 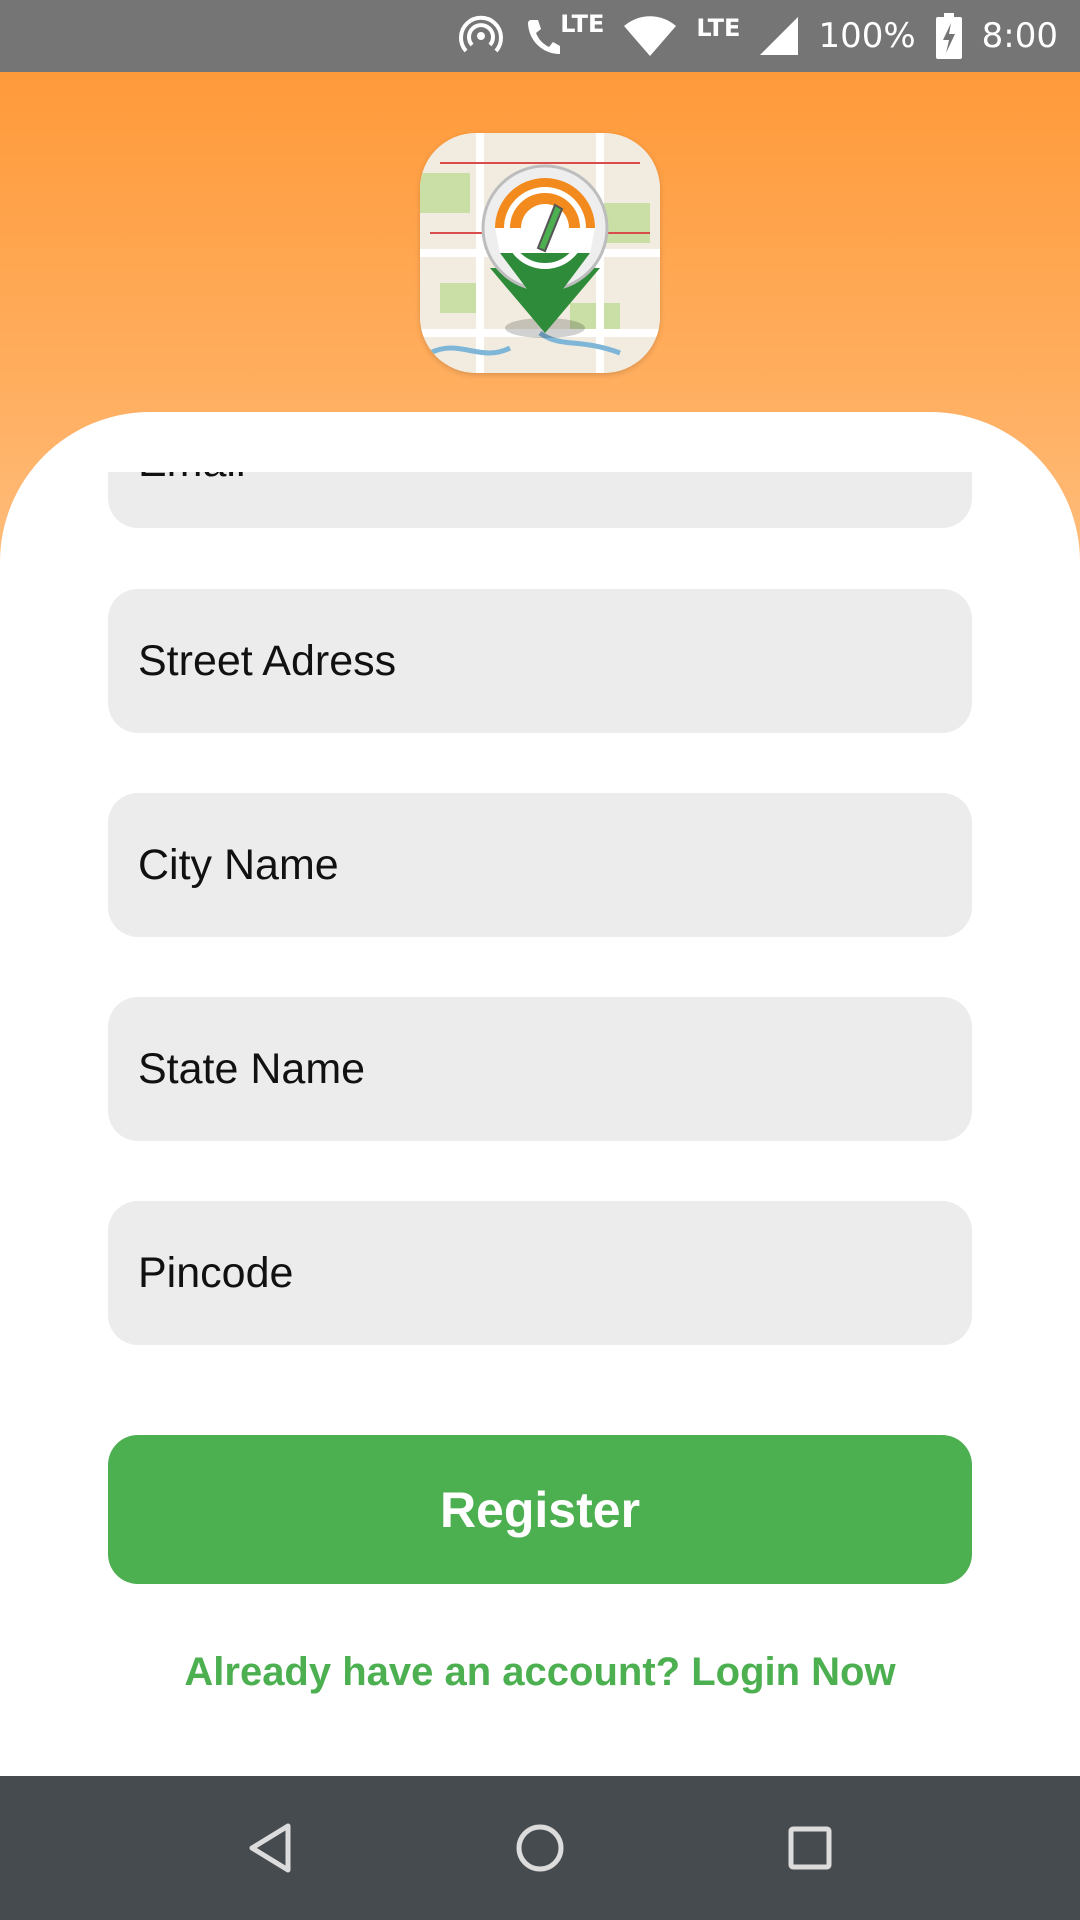 What do you see at coordinates (192, 479) in the screenshot?
I see `email-placeholder: Email` at bounding box center [192, 479].